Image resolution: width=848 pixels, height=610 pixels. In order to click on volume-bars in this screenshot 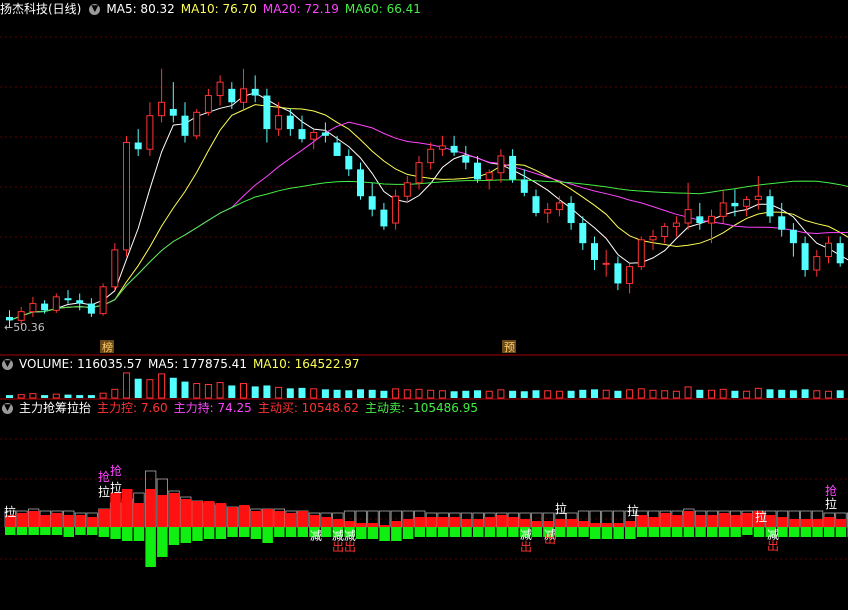, I will do `click(425, 385)`.